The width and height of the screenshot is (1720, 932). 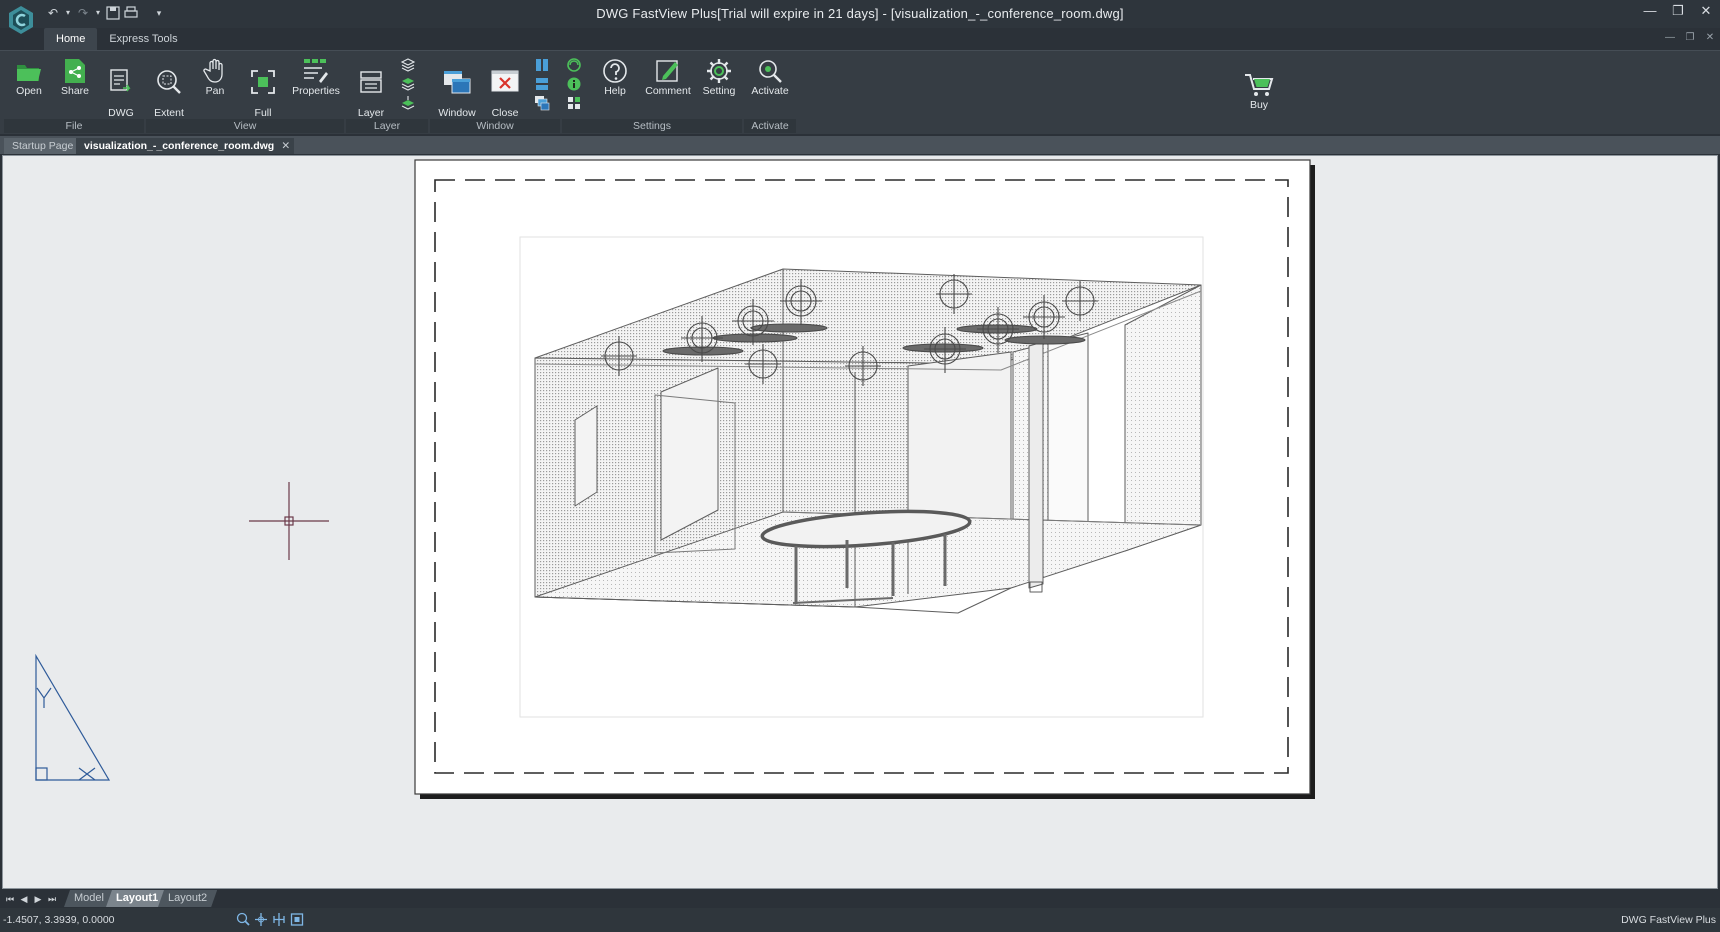 What do you see at coordinates (652, 126) in the screenshot?
I see `group-label-settings: Settings` at bounding box center [652, 126].